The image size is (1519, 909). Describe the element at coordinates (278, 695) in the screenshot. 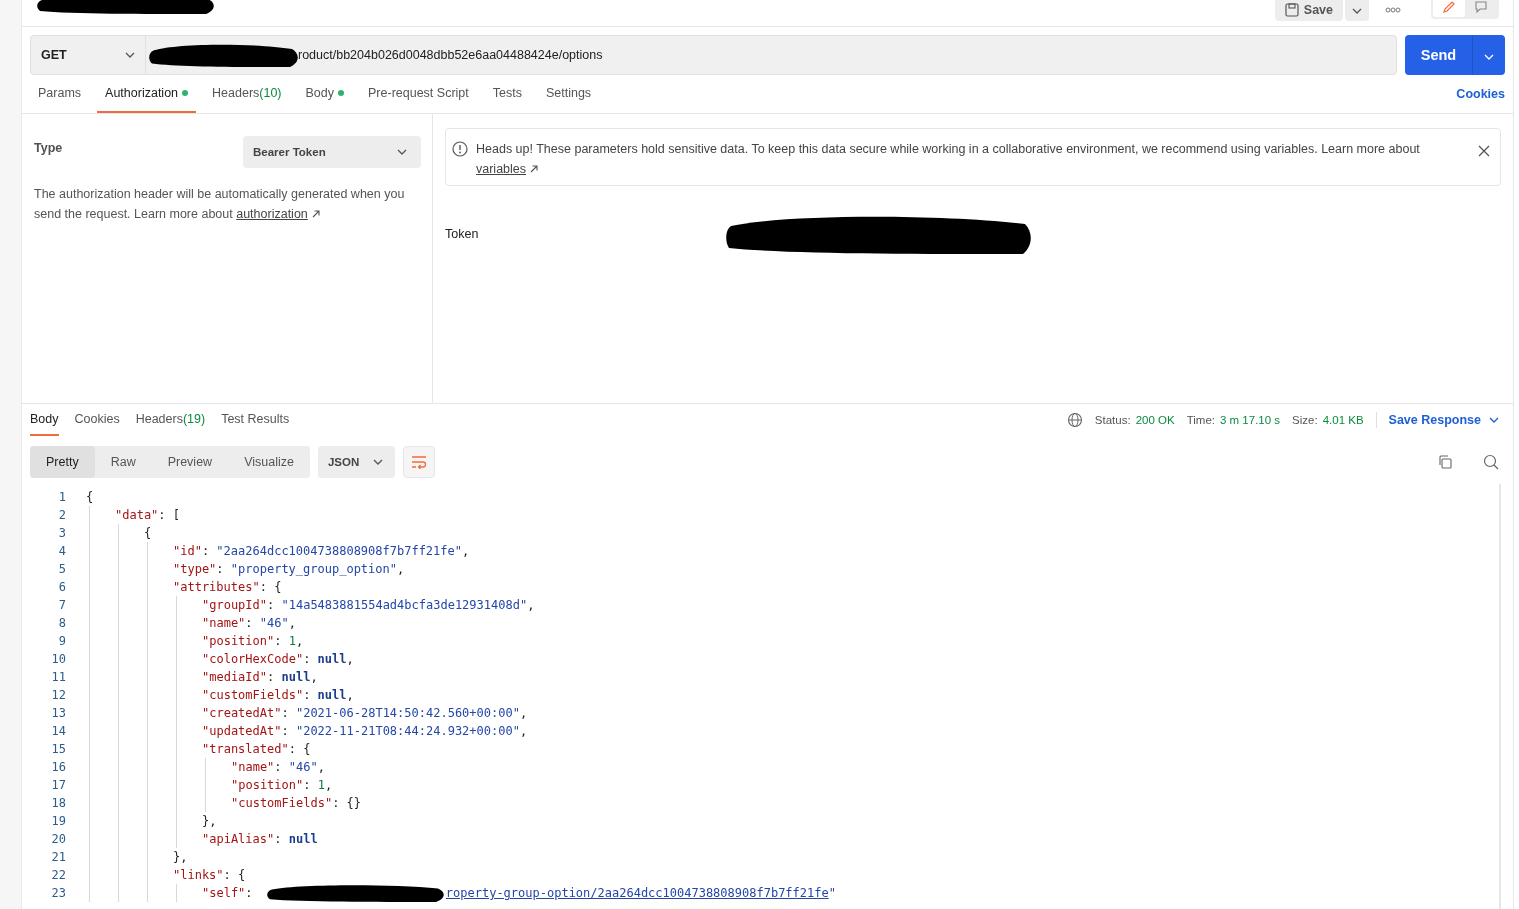

I see `code-line: "customFields": null,` at that location.